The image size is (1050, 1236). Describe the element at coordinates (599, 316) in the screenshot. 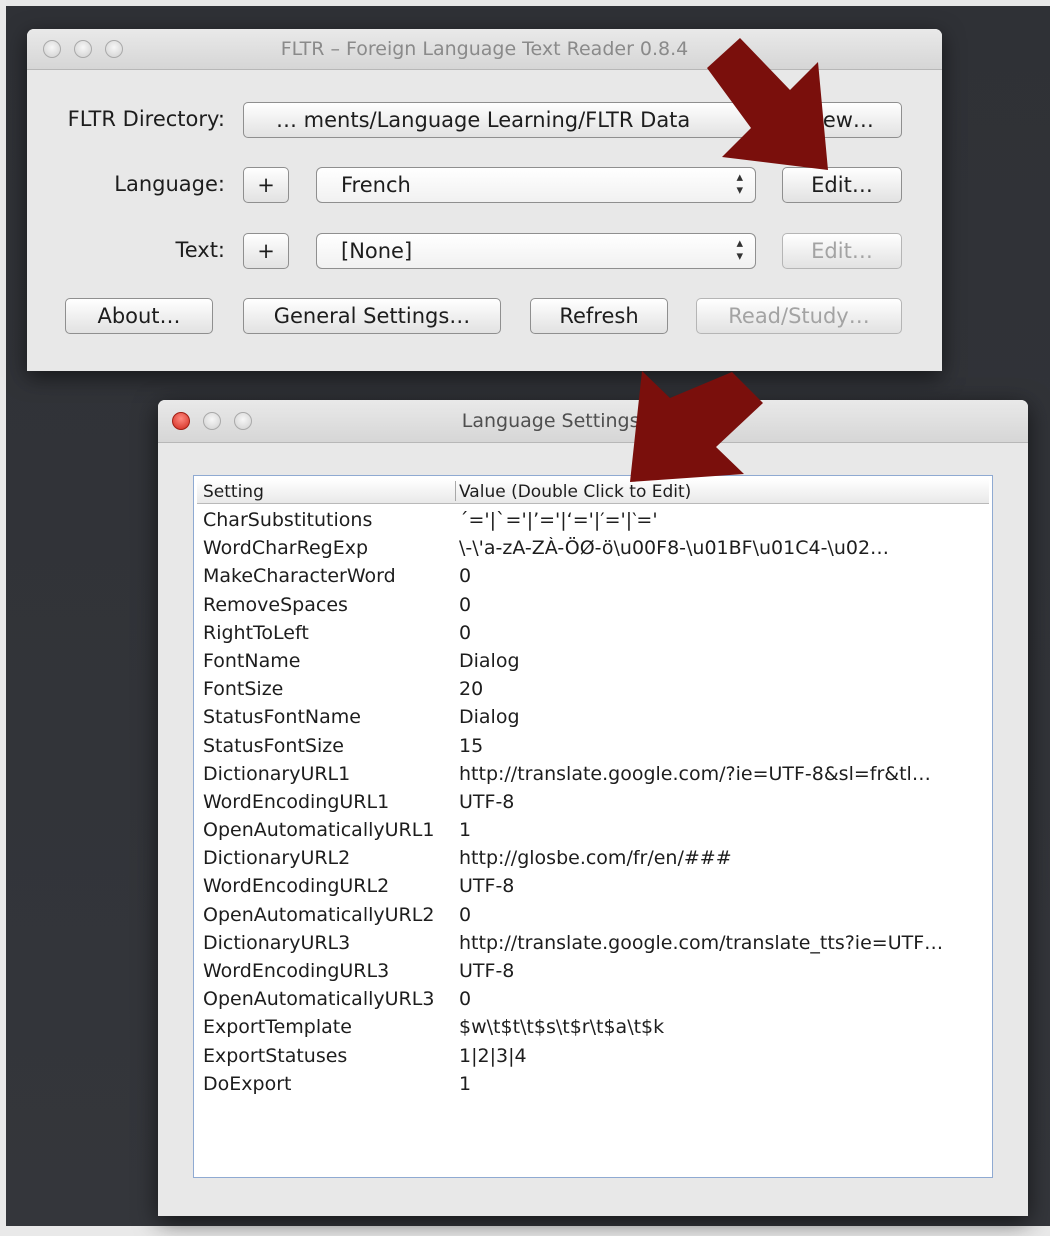

I see `refresh-button: Refresh` at that location.